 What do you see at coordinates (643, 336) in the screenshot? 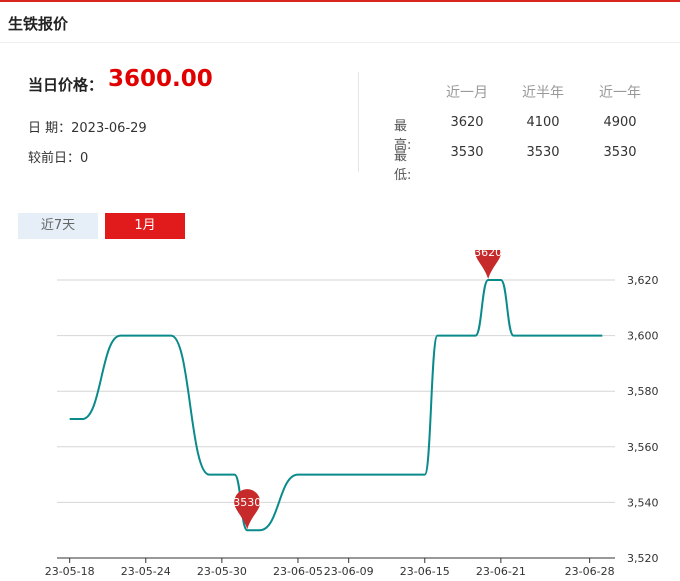
I see `y-tick-label: 3,600` at bounding box center [643, 336].